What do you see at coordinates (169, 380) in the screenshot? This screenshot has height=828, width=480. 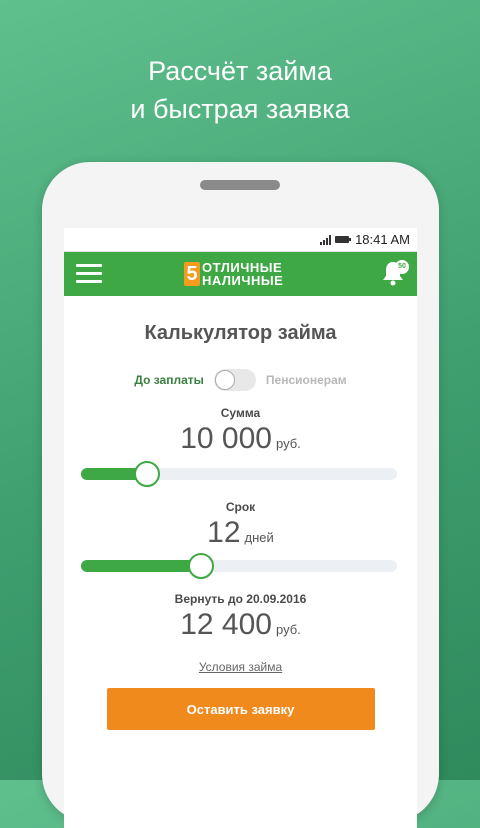 I see `toggle-option-before-salary: До заплаты` at bounding box center [169, 380].